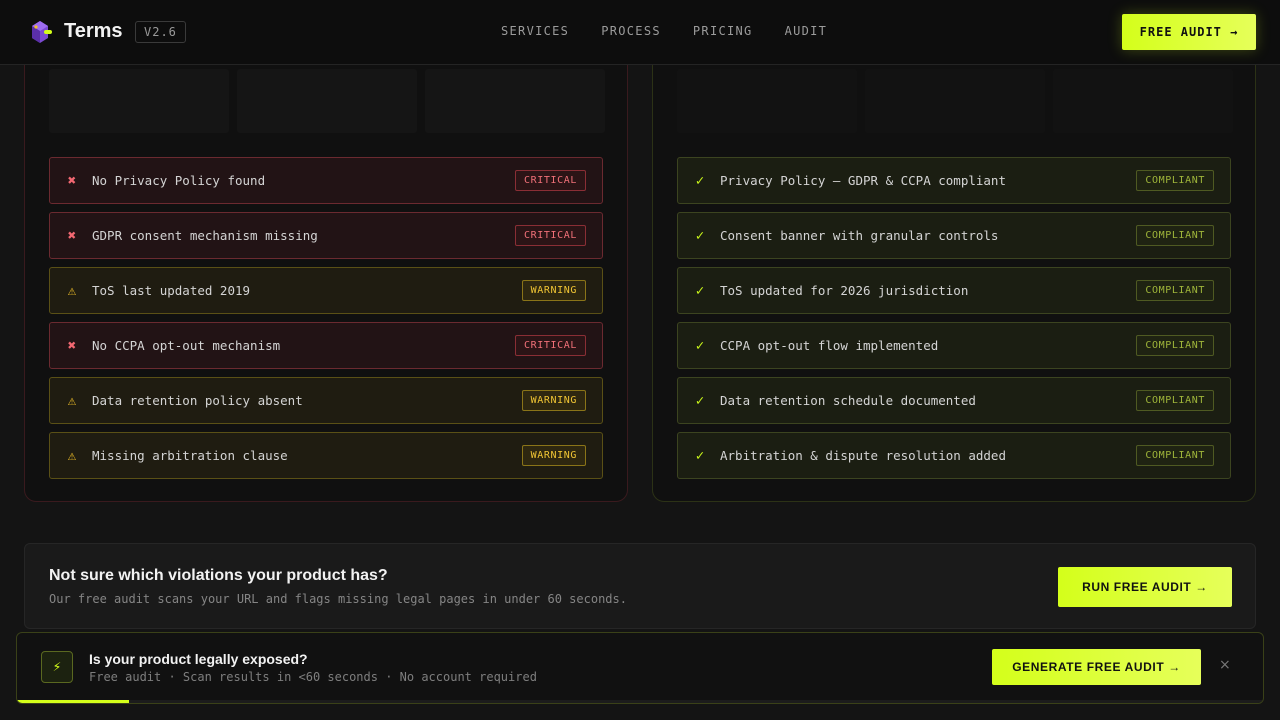 The height and width of the screenshot is (720, 1280). What do you see at coordinates (57, 667) in the screenshot?
I see `lightning-icon: ⚡` at bounding box center [57, 667].